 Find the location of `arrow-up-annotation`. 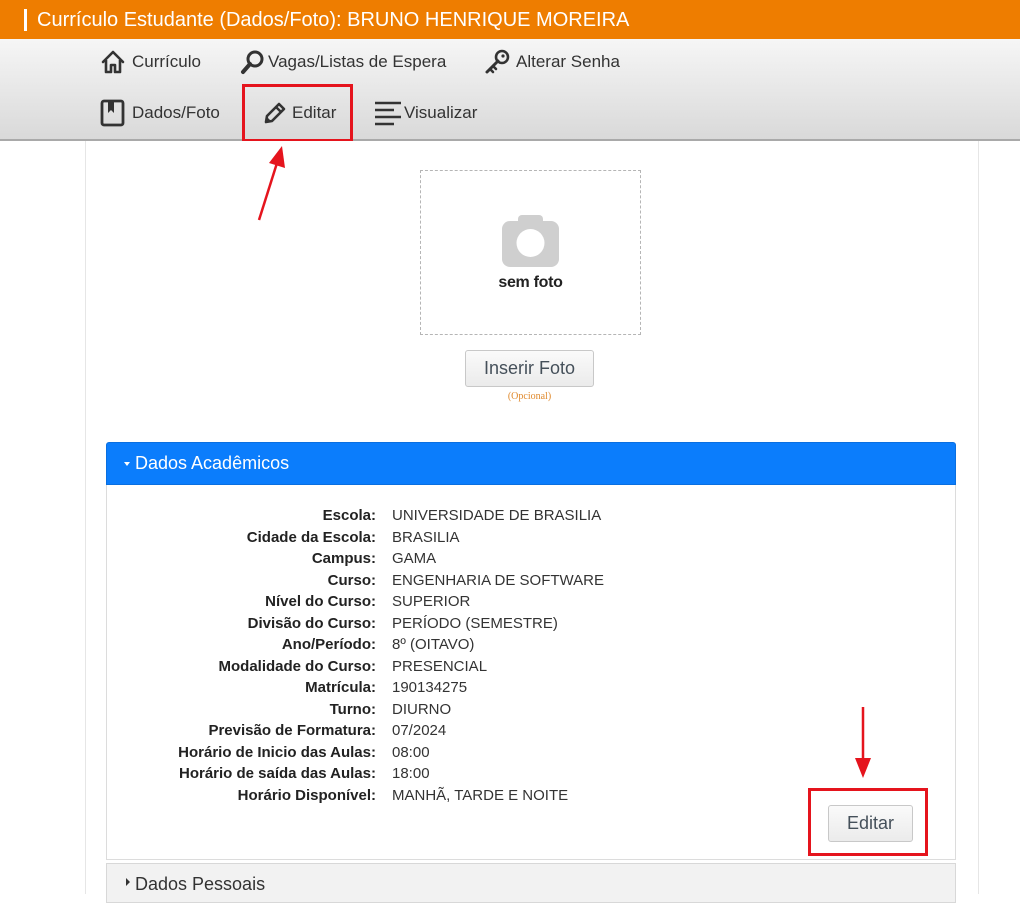

arrow-up-annotation is located at coordinates (271, 183).